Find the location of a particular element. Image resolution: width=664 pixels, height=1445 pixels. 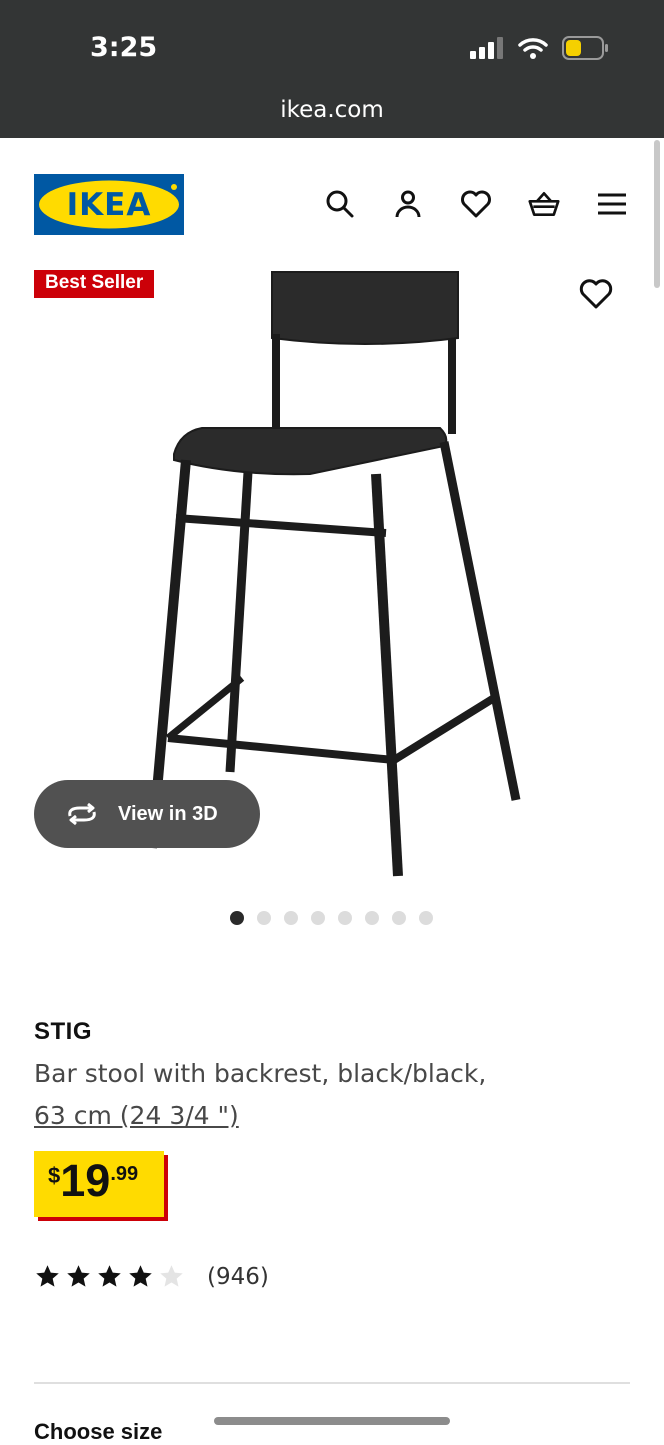

price-integer: 19 is located at coordinates (85, 1180).